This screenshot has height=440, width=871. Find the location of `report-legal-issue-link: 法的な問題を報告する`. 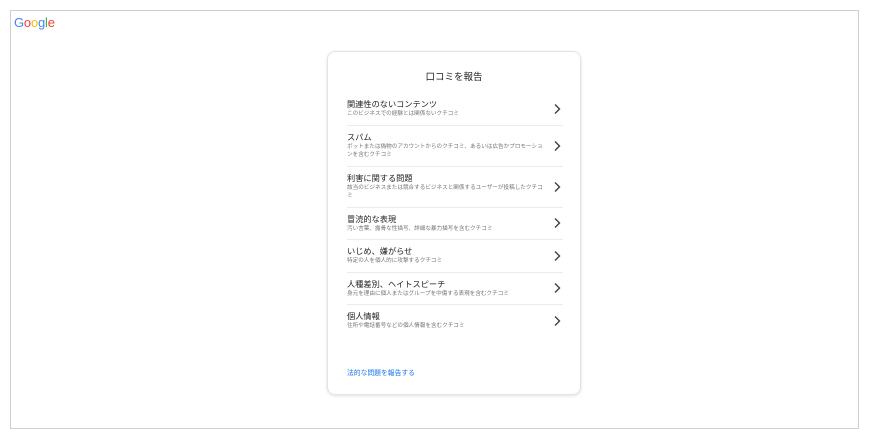

report-legal-issue-link: 法的な問題を報告する is located at coordinates (381, 372).